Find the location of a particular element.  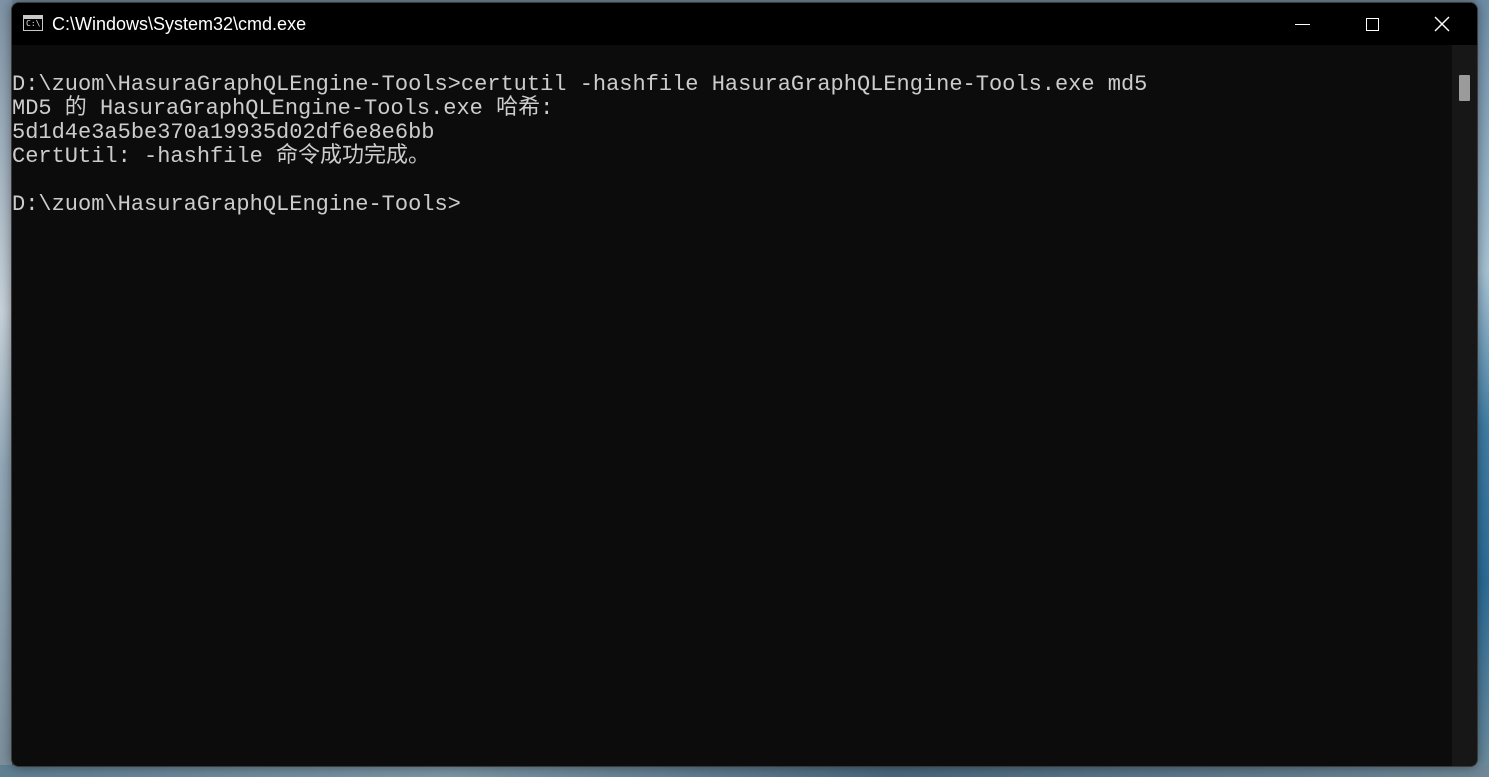

console-line-hash-value: 5d1d4e3a5be370a19935d02df6e8e6bb is located at coordinates (223, 132).